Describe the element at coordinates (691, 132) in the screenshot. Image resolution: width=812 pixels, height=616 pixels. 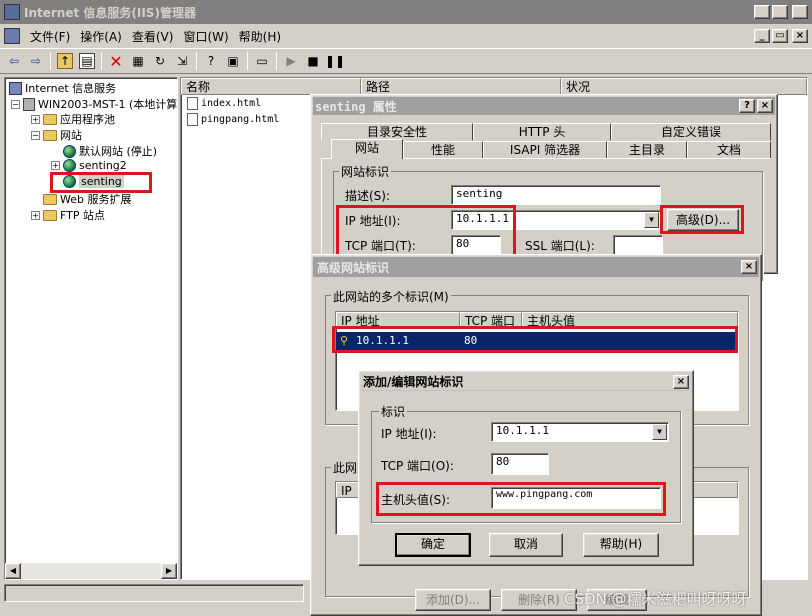
I see `tab-custom-errors: 自定义错误` at that location.